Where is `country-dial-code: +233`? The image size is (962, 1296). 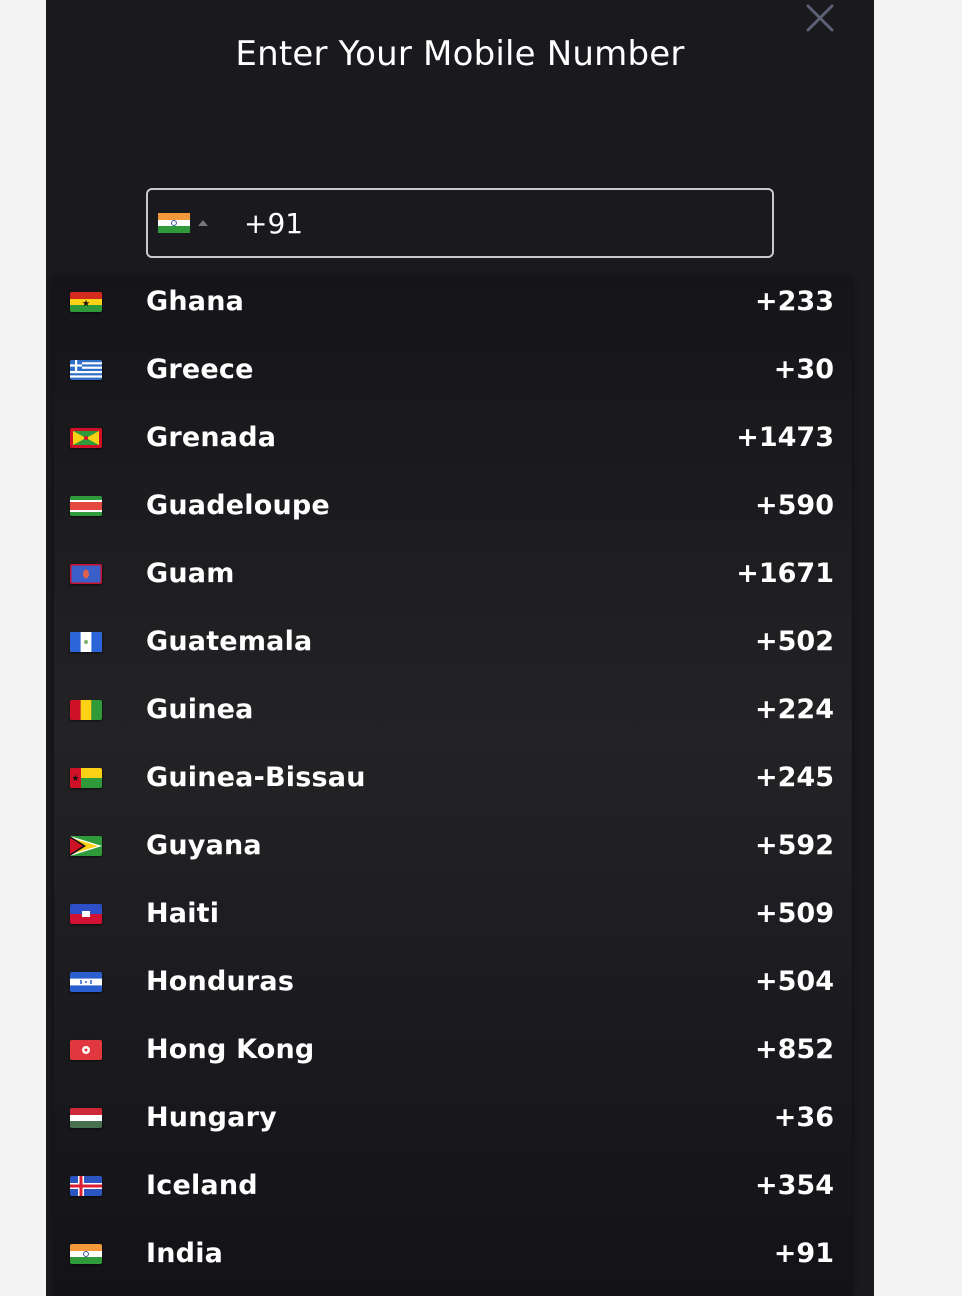
country-dial-code: +233 is located at coordinates (794, 301).